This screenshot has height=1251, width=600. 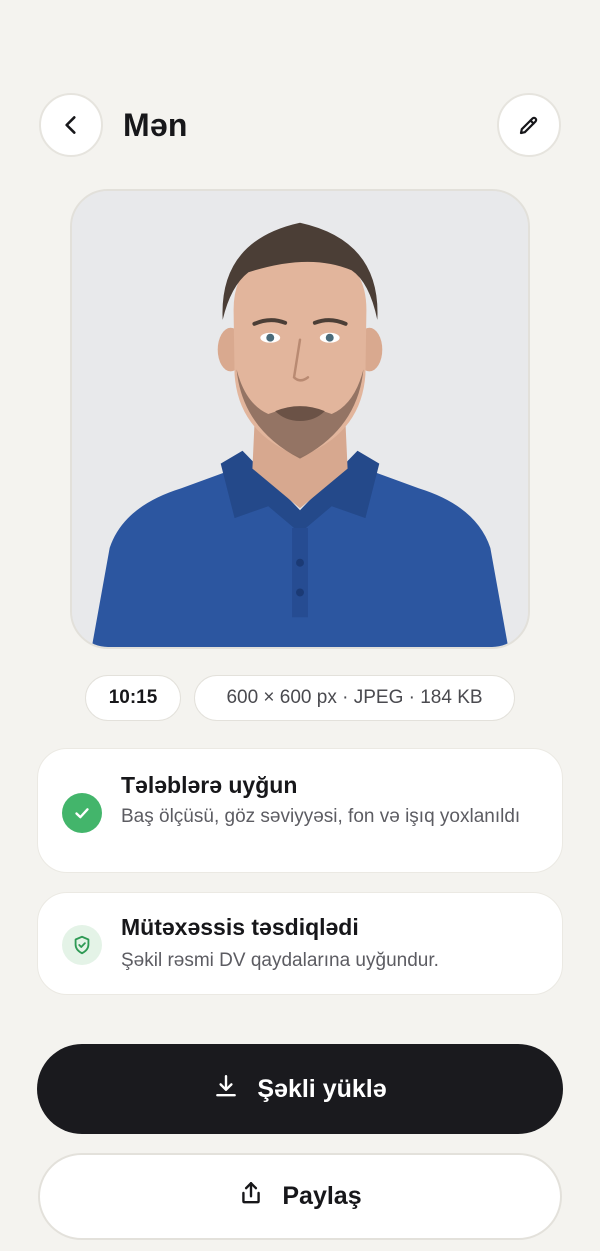 What do you see at coordinates (82, 945) in the screenshot?
I see `shield-check-icon` at bounding box center [82, 945].